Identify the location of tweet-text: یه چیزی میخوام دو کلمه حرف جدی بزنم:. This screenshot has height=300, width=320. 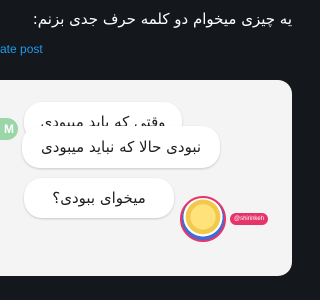
(162, 19).